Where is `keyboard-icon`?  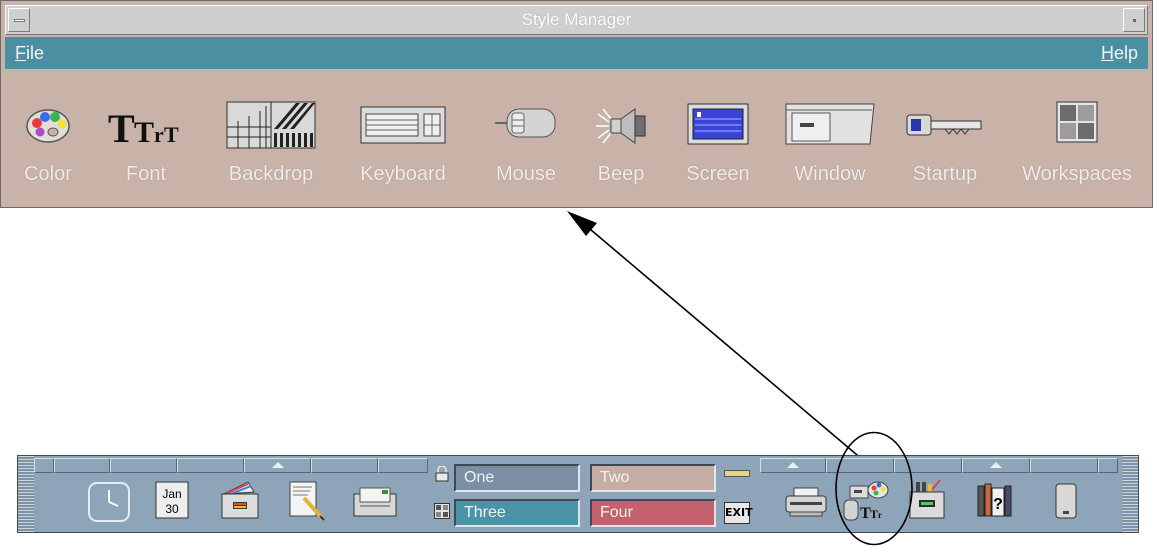 keyboard-icon is located at coordinates (403, 125).